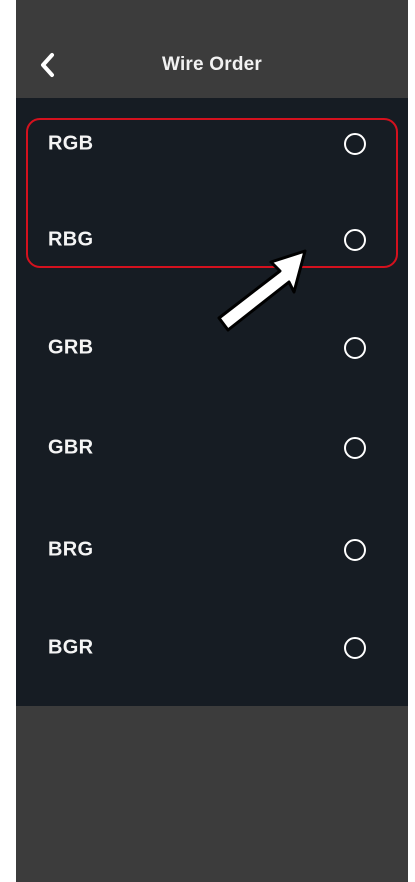 The width and height of the screenshot is (415, 882). I want to click on option-label: BGR, so click(71, 647).